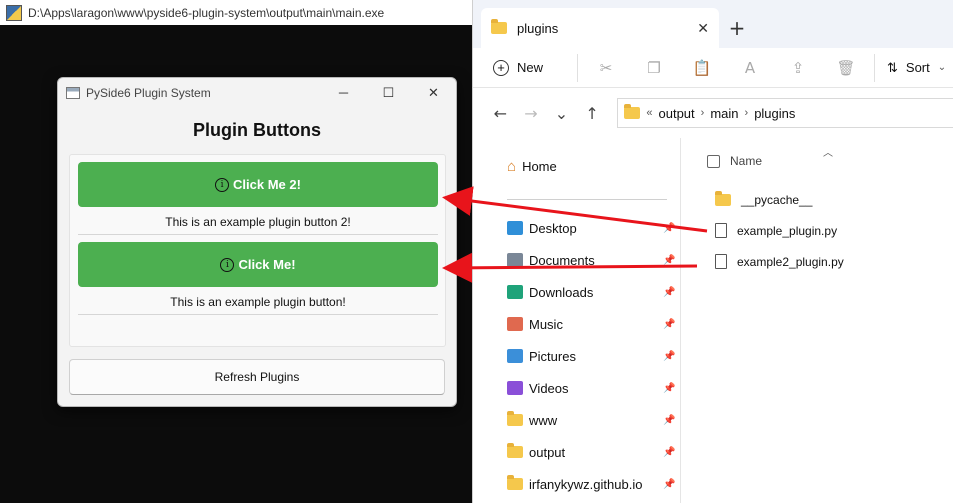 The width and height of the screenshot is (953, 503). I want to click on column-header-name: Name ︿, so click(817, 161).